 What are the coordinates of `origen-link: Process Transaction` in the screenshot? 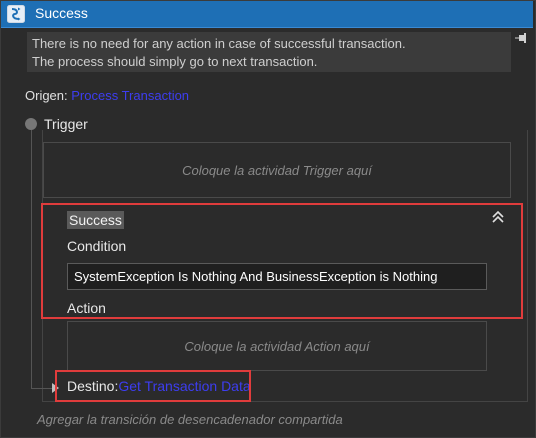 It's located at (130, 95).